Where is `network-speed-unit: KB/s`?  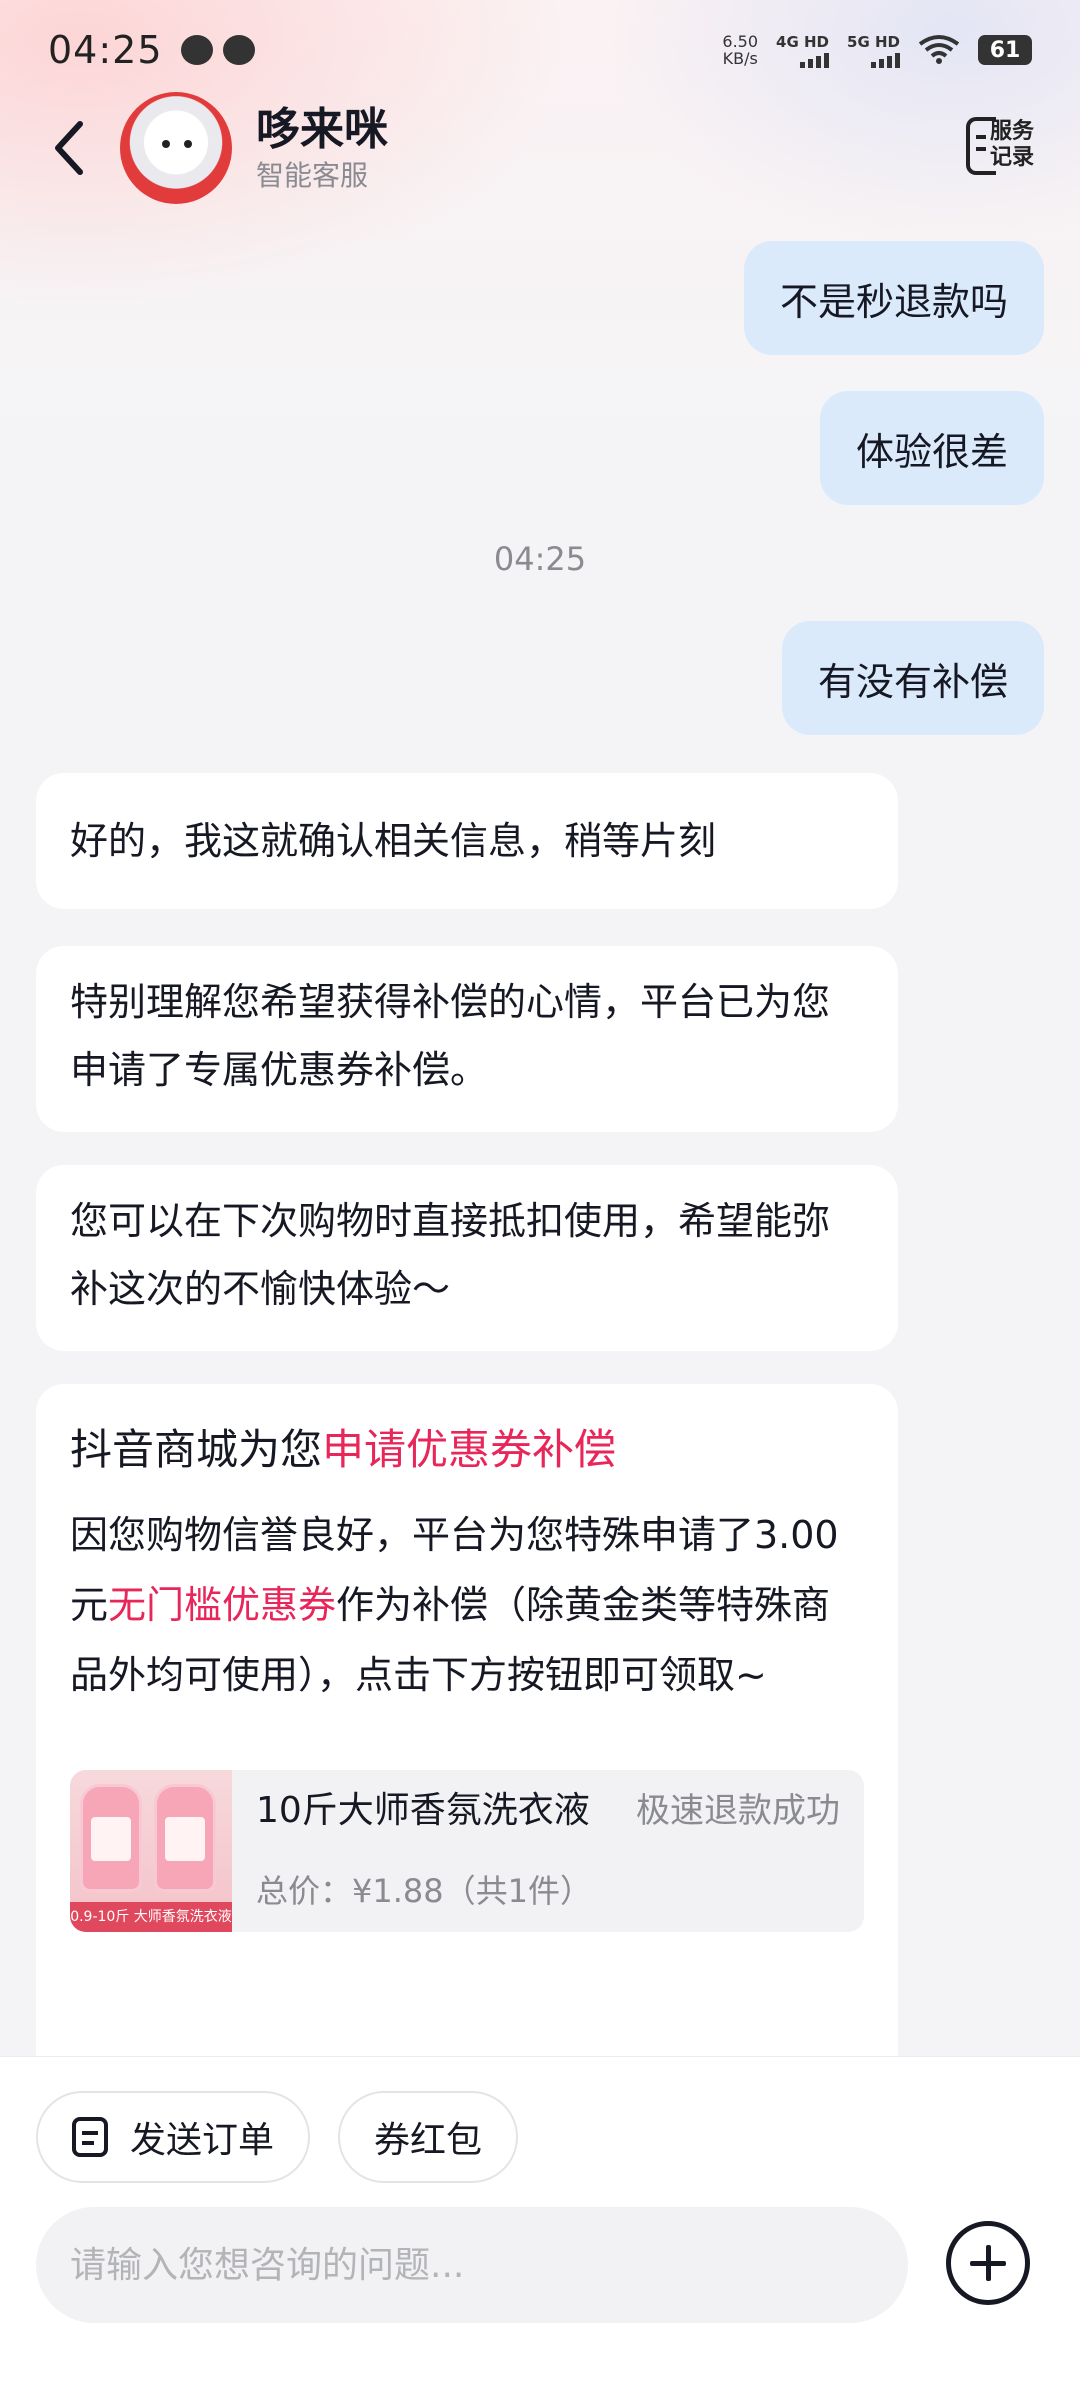
network-speed-unit: KB/s is located at coordinates (740, 58).